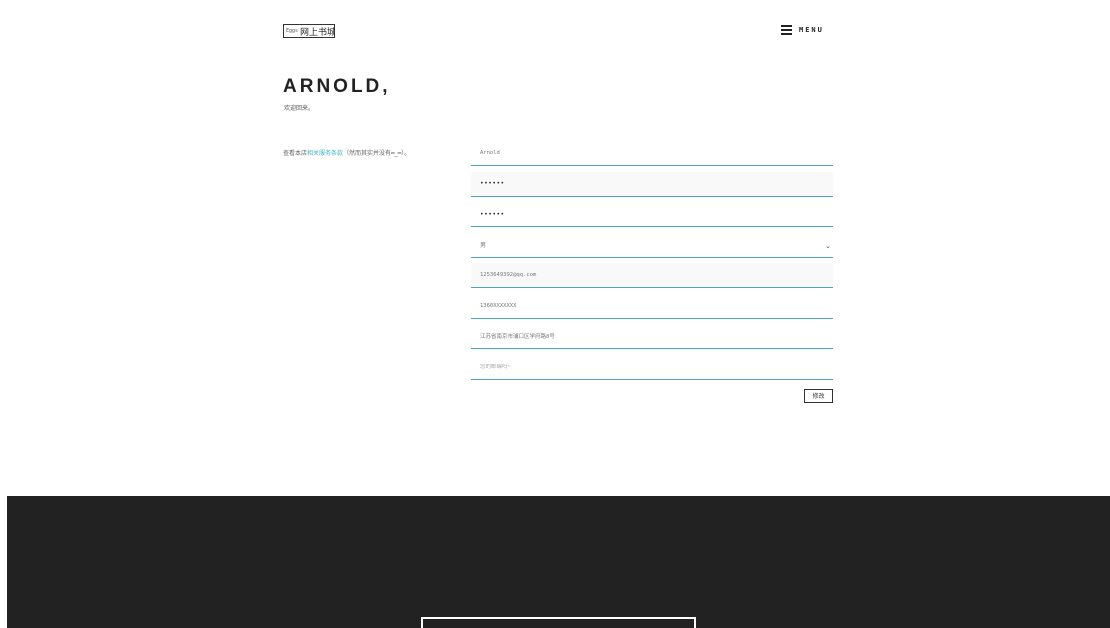 The height and width of the screenshot is (628, 1110). I want to click on menu-button: MENU, so click(802, 30).